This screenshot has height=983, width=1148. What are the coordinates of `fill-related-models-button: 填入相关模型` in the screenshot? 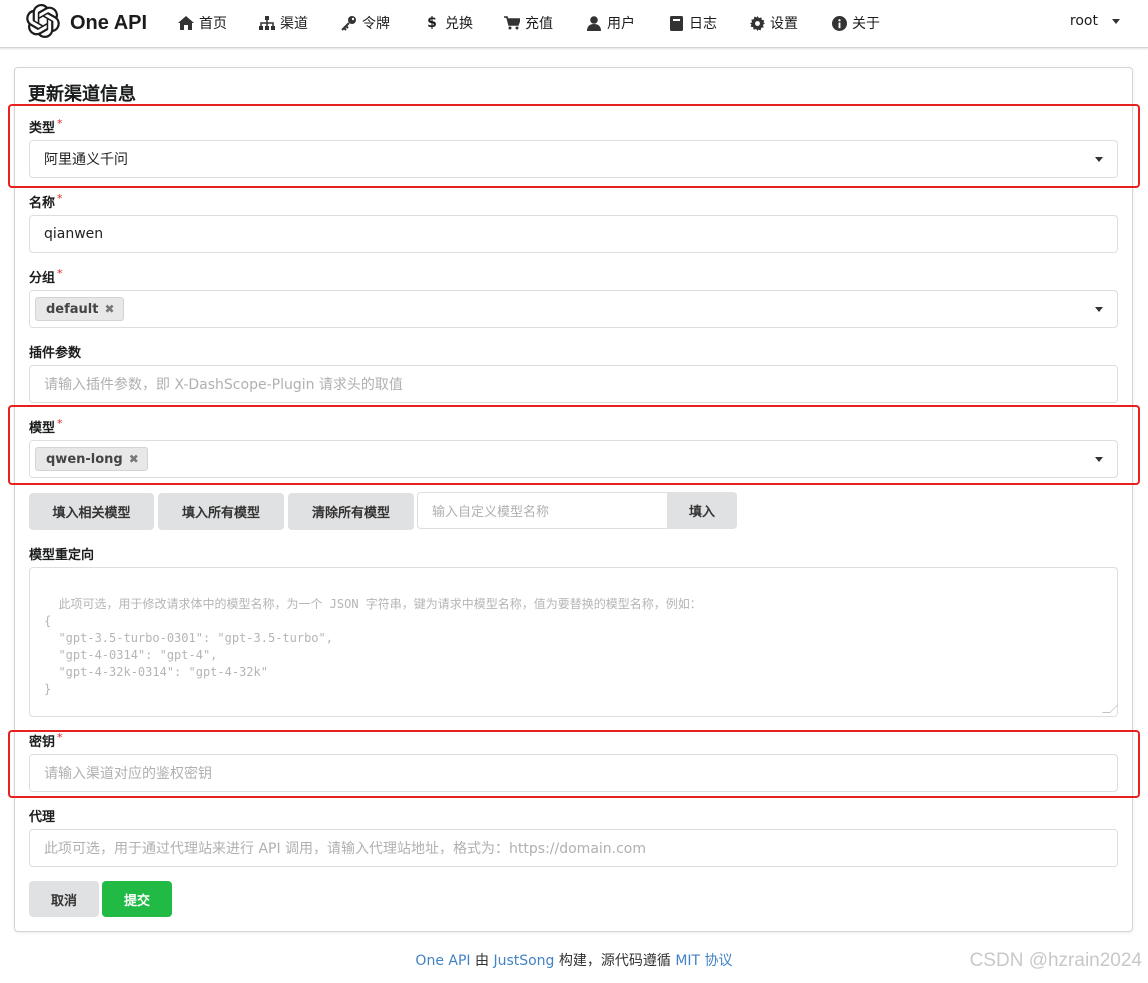 It's located at (91, 511).